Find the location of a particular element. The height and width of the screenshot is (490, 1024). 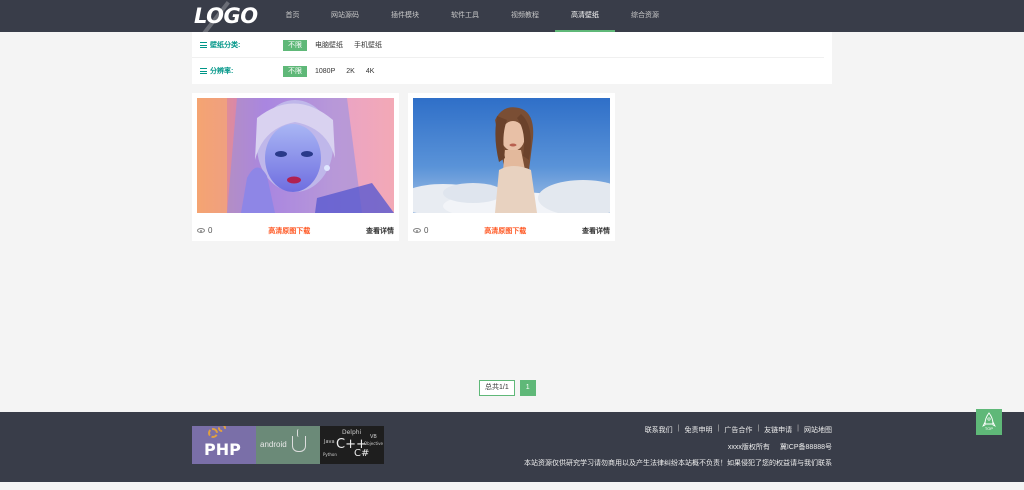

code-word: C# is located at coordinates (362, 453).